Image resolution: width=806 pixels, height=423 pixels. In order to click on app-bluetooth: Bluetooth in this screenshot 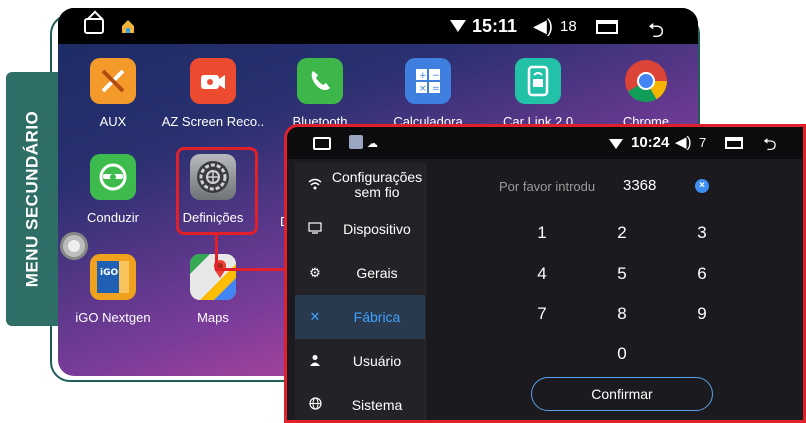, I will do `click(320, 93)`.